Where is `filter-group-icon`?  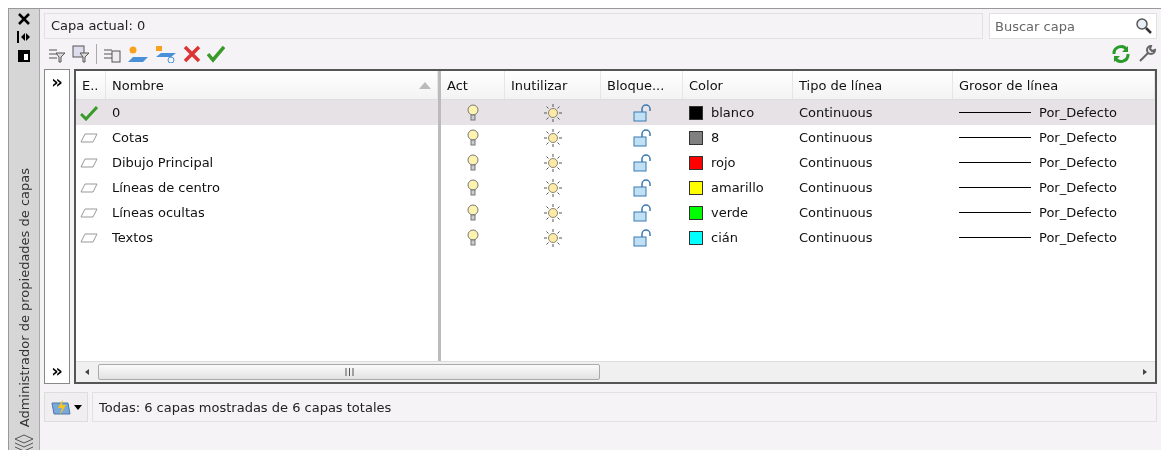
filter-group-icon is located at coordinates (81, 54).